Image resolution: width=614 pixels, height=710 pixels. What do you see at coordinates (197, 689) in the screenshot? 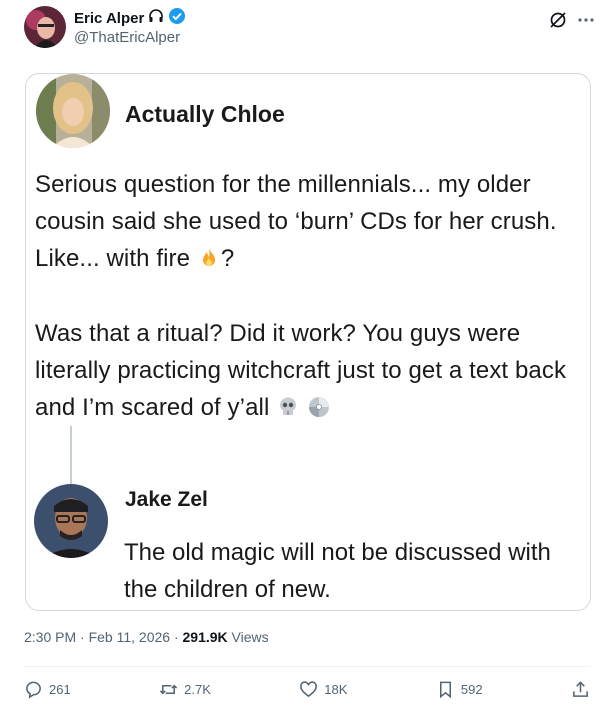
I see `repost-count: 2.7K` at bounding box center [197, 689].